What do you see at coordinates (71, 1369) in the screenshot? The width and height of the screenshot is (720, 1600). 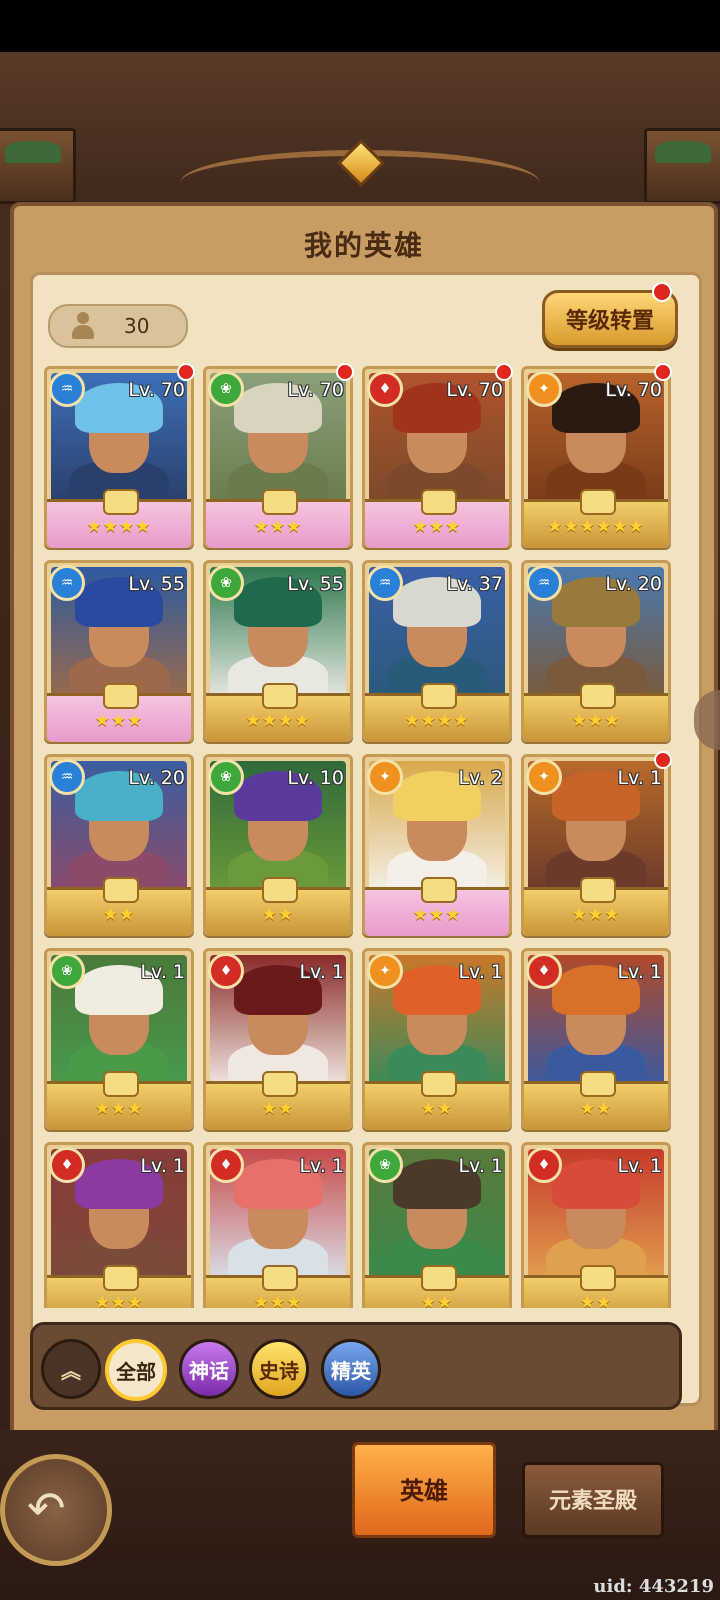 I see `collapse-chevron-up-icon: ︽` at bounding box center [71, 1369].